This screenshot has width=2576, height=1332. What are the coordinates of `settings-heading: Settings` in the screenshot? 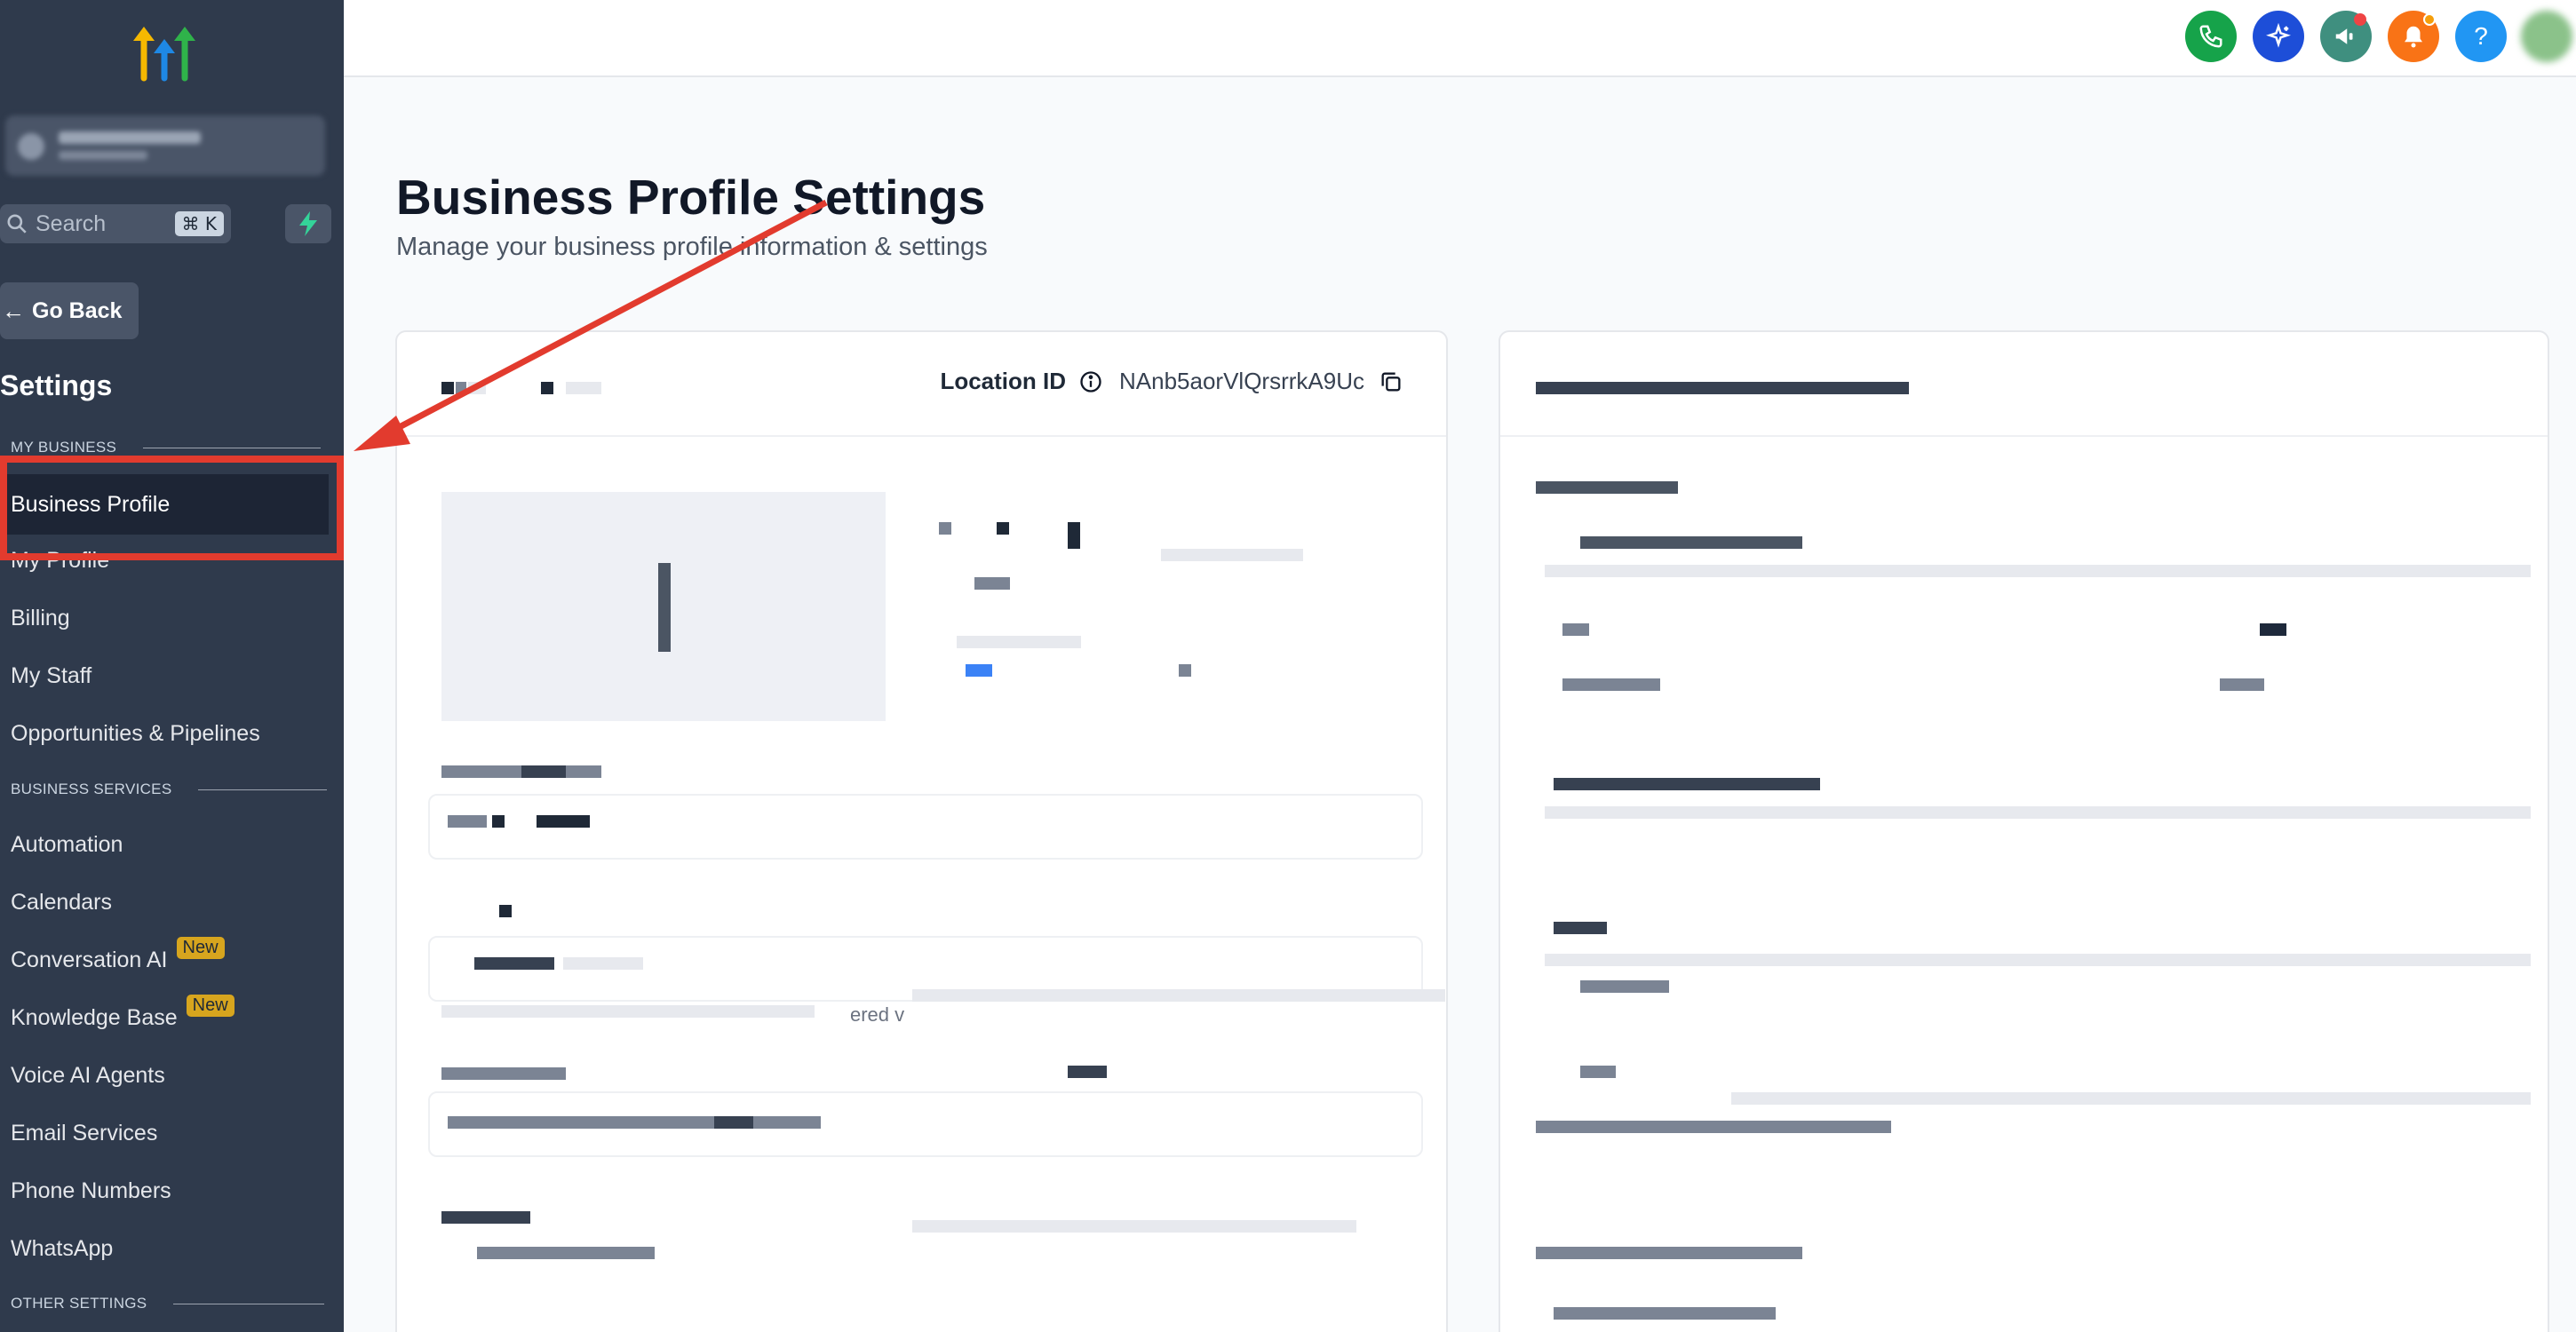 It's located at (56, 385).